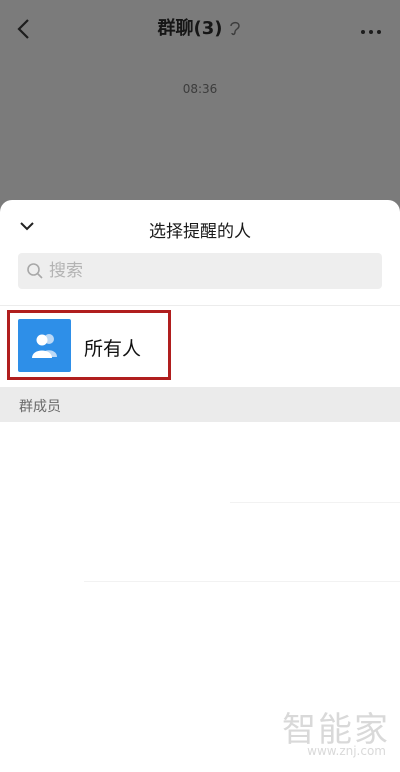  Describe the element at coordinates (371, 28) in the screenshot. I see `more-options-icon` at that location.